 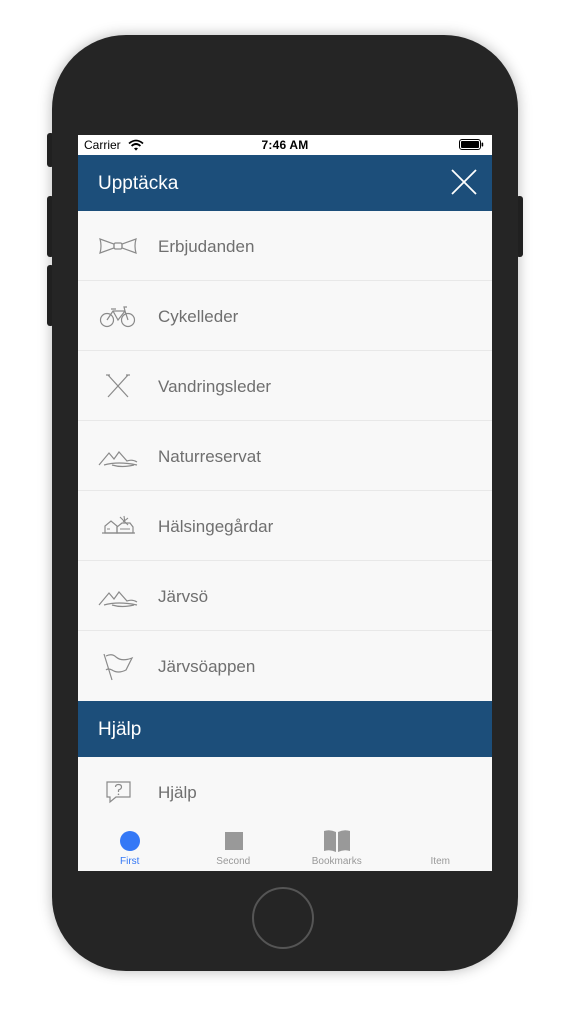 What do you see at coordinates (285, 386) in the screenshot?
I see `menu-item-vandringsleder: Vandringsleder` at bounding box center [285, 386].